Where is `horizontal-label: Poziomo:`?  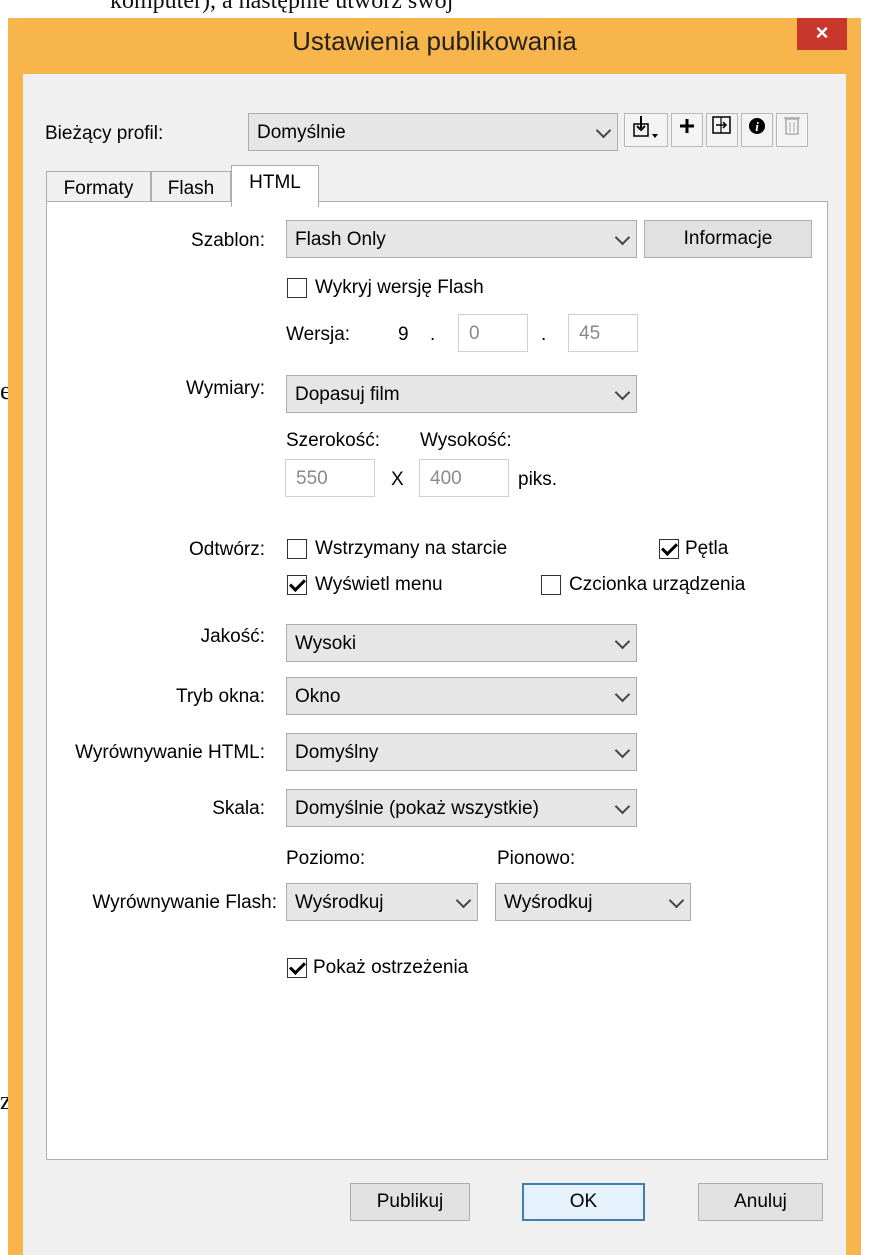 horizontal-label: Poziomo: is located at coordinates (326, 858).